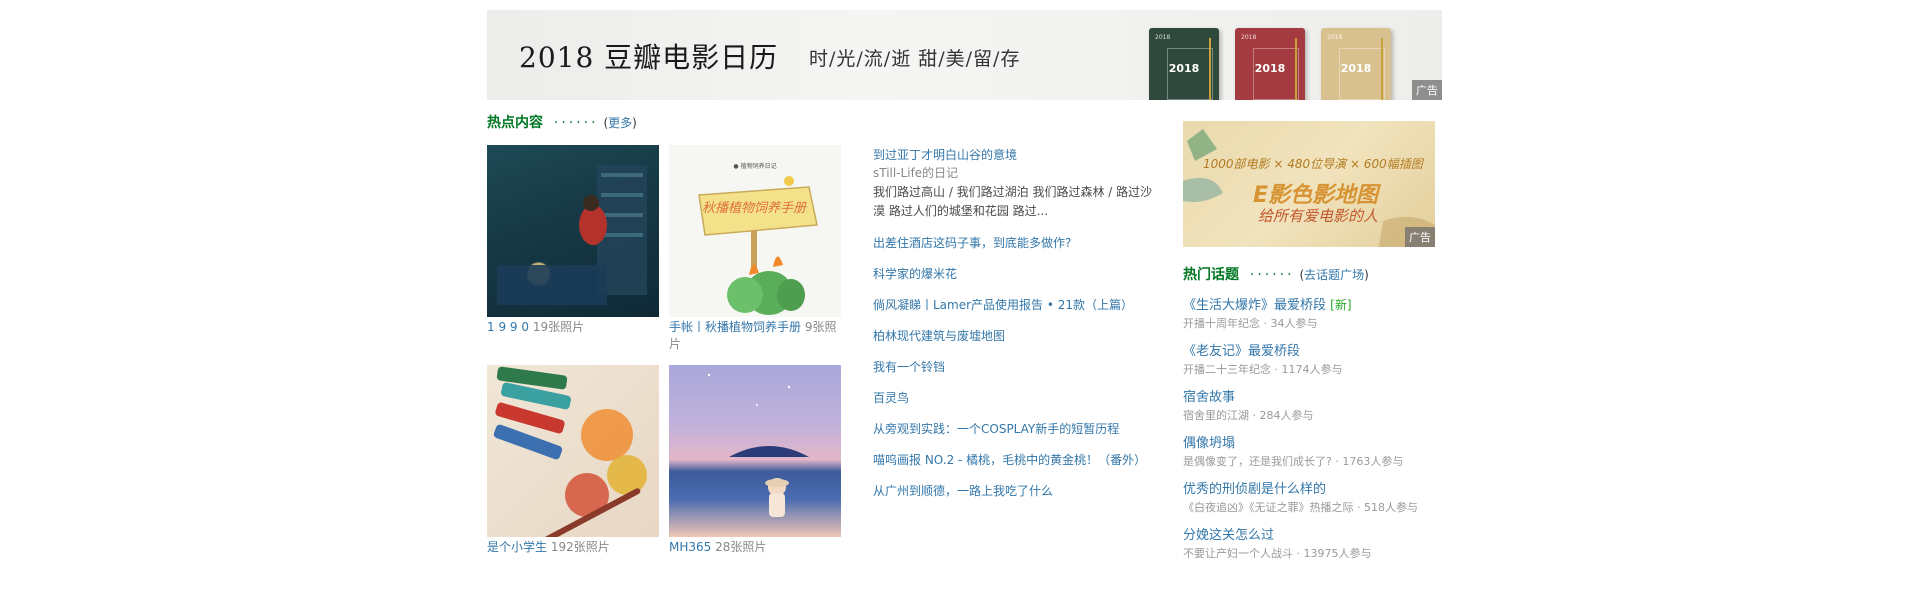 This screenshot has height=592, width=1920. I want to click on album-item: 1 9 9 0 19张照片, so click(573, 240).